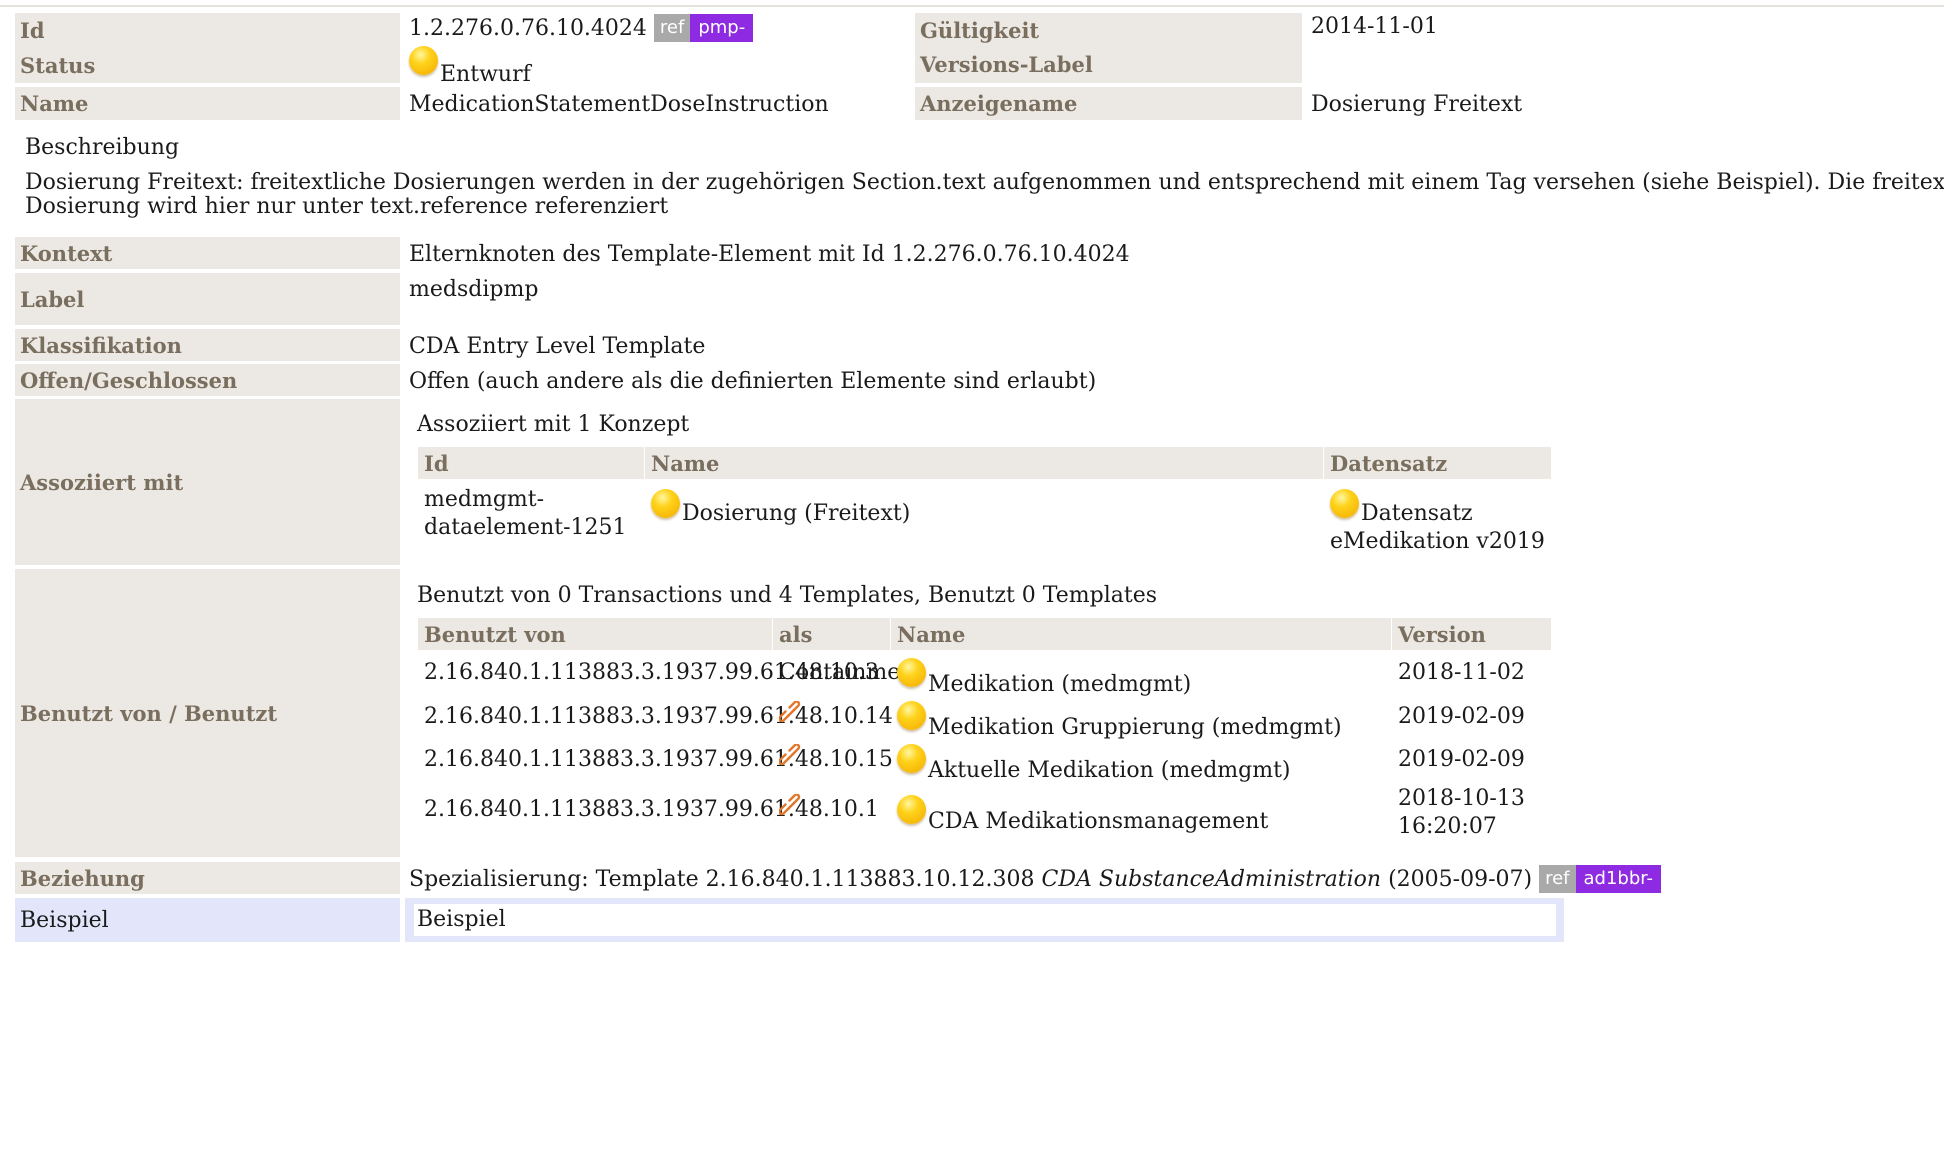 The width and height of the screenshot is (1944, 1168). I want to click on usage-col-used-by: Benutzt von, so click(595, 634).